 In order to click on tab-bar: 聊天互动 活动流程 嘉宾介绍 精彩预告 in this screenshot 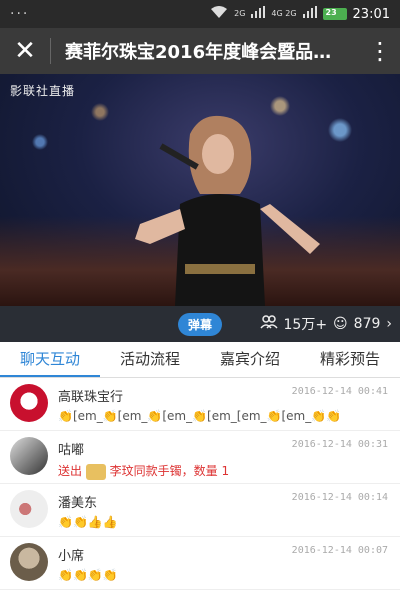, I will do `click(200, 360)`.